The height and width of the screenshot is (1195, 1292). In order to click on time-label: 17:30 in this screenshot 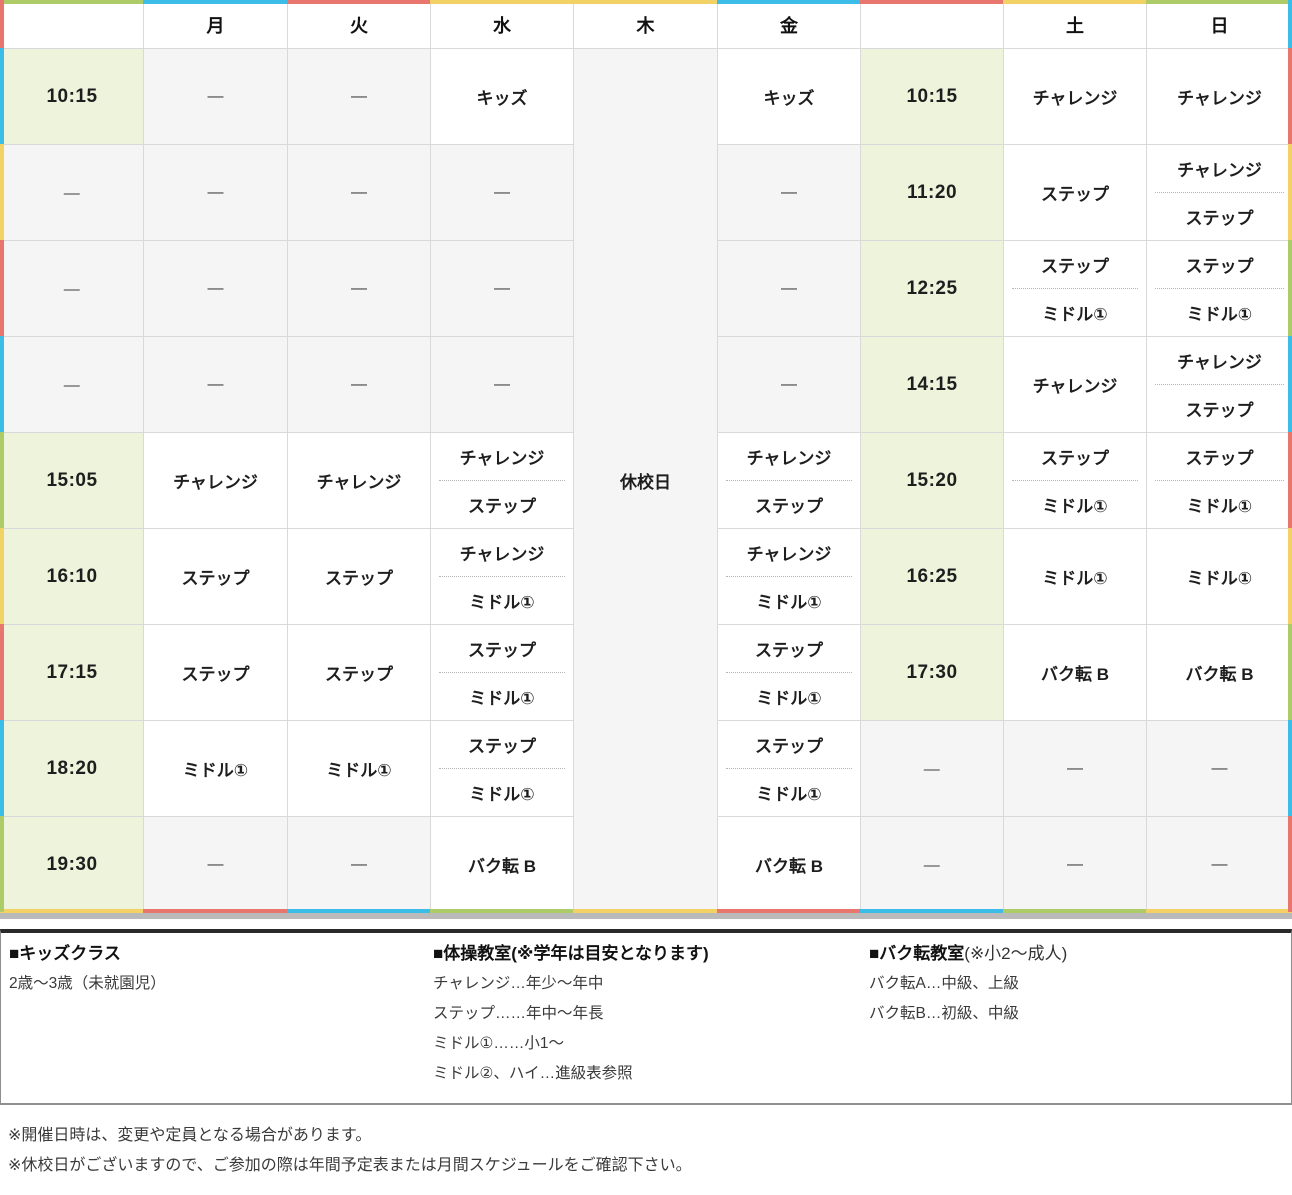, I will do `click(931, 672)`.